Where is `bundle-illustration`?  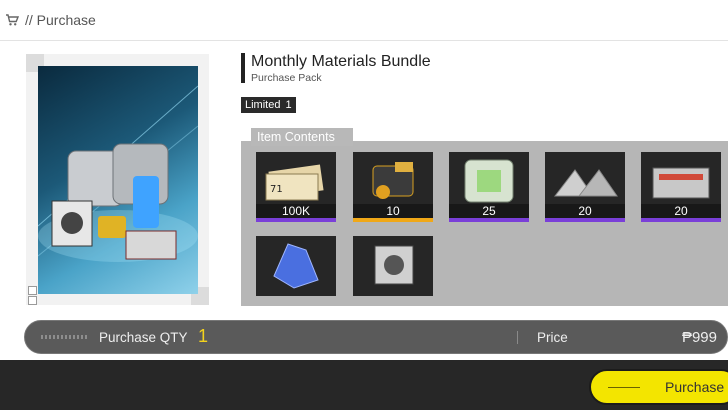 bundle-illustration is located at coordinates (118, 180).